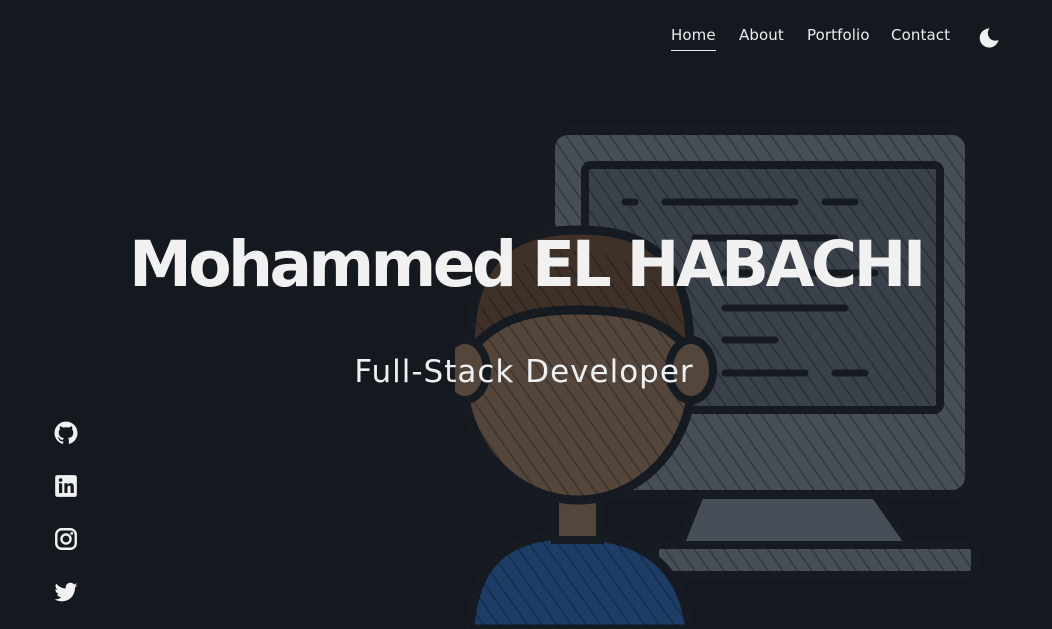 The height and width of the screenshot is (629, 1052). Describe the element at coordinates (66, 539) in the screenshot. I see `instagram-icon` at that location.